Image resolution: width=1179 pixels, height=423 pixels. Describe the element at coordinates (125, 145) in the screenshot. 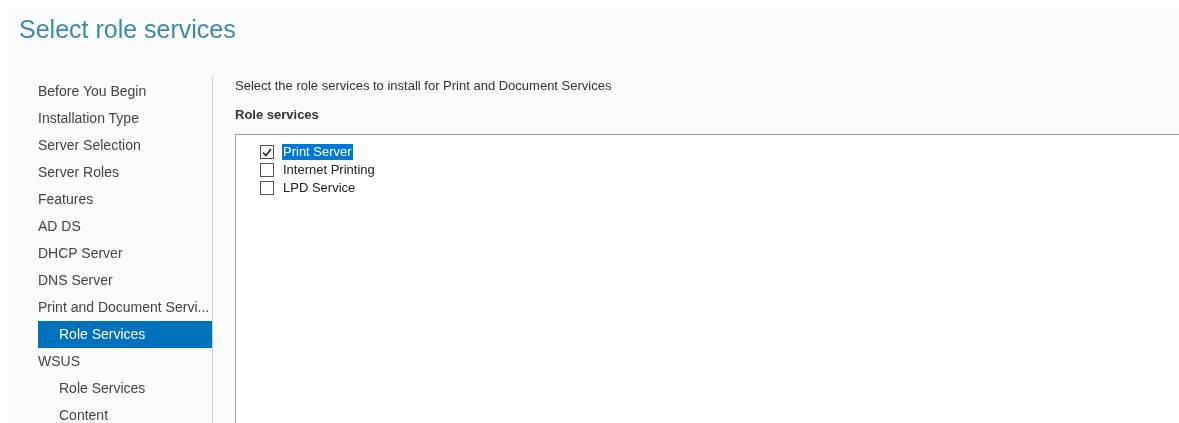

I see `nav-item: Server Selection` at that location.